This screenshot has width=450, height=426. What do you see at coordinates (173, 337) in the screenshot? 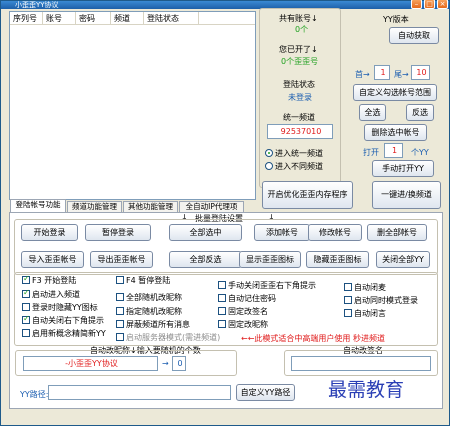
I see `option-label: 启动服务器模式(需进频道)` at bounding box center [173, 337].